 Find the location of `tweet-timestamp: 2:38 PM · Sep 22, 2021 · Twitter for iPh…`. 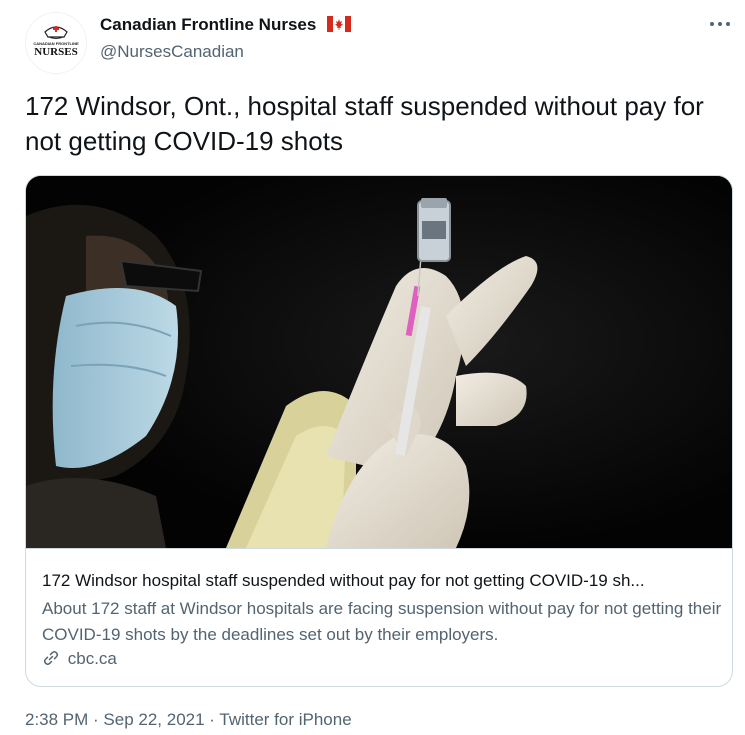

tweet-timestamp: 2:38 PM · Sep 22, 2021 · Twitter for iPh… is located at coordinates (188, 720).